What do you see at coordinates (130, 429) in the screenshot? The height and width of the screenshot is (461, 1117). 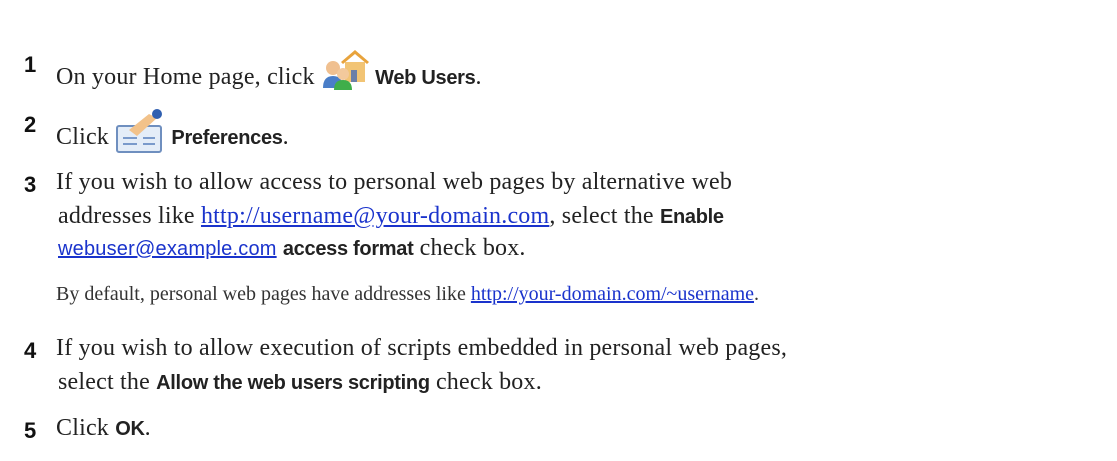 I see `ok-label: OK` at bounding box center [130, 429].